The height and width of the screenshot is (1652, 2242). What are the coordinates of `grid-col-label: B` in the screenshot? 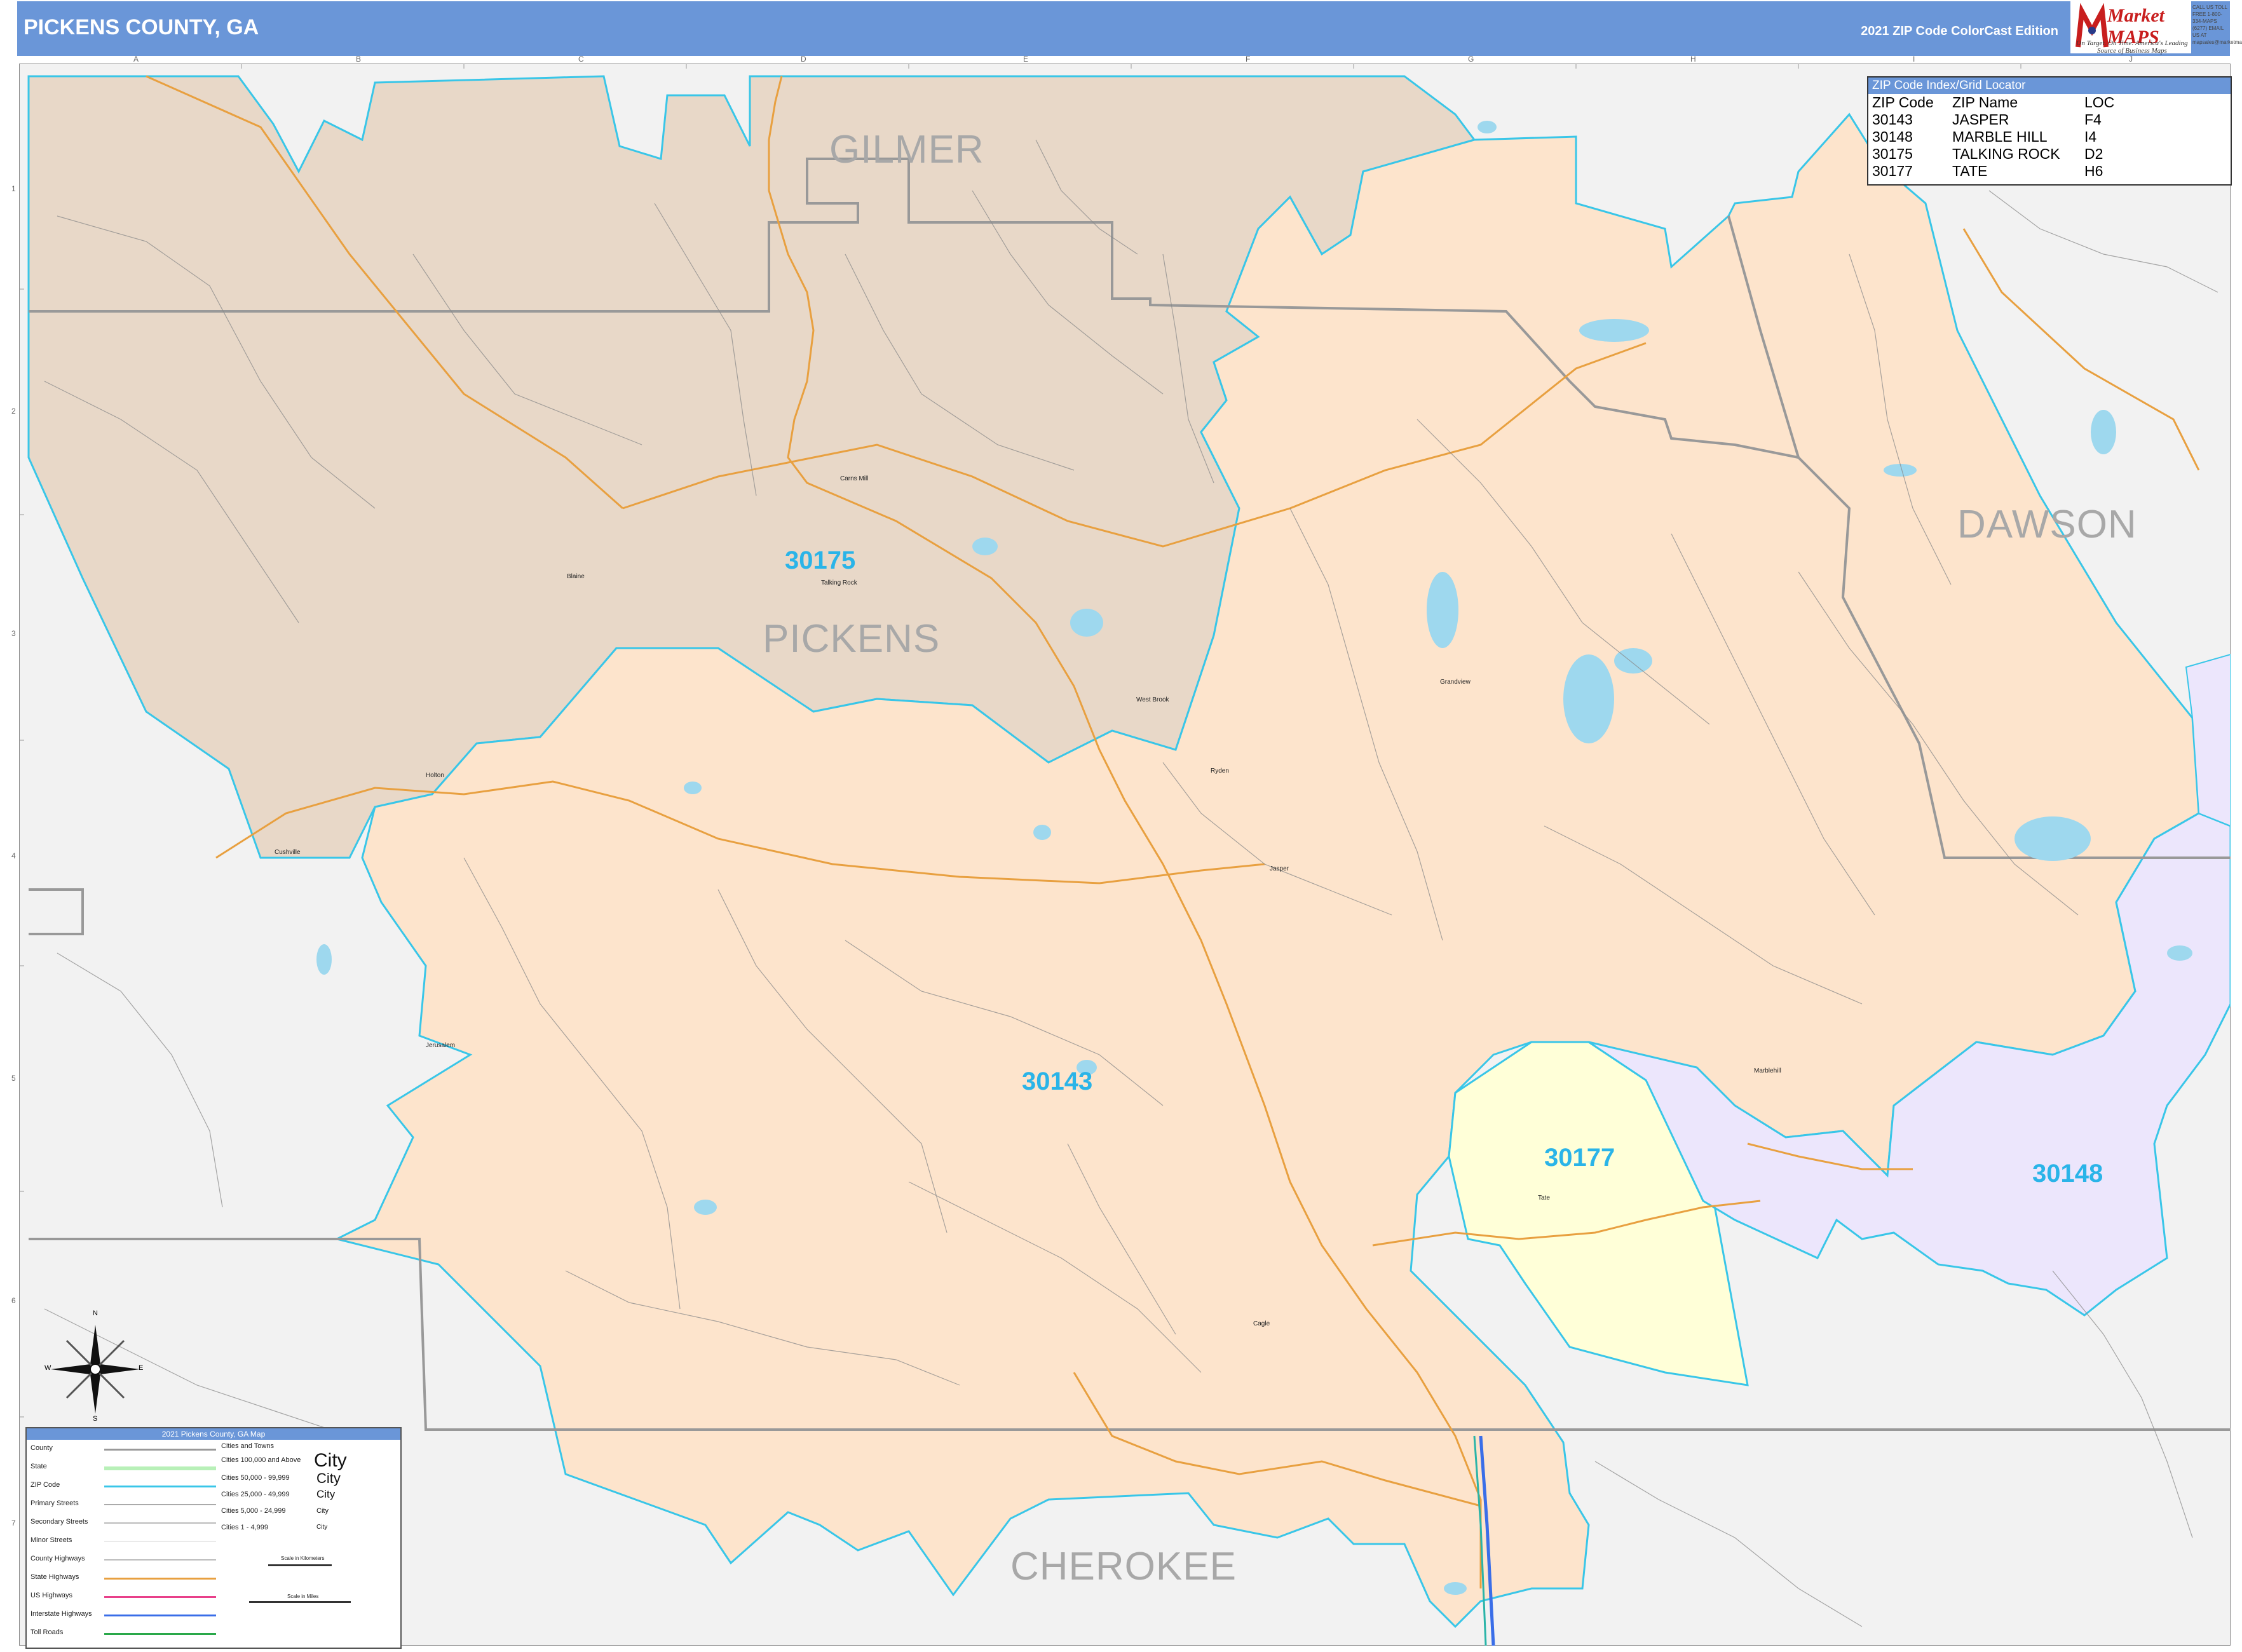 It's located at (359, 60).